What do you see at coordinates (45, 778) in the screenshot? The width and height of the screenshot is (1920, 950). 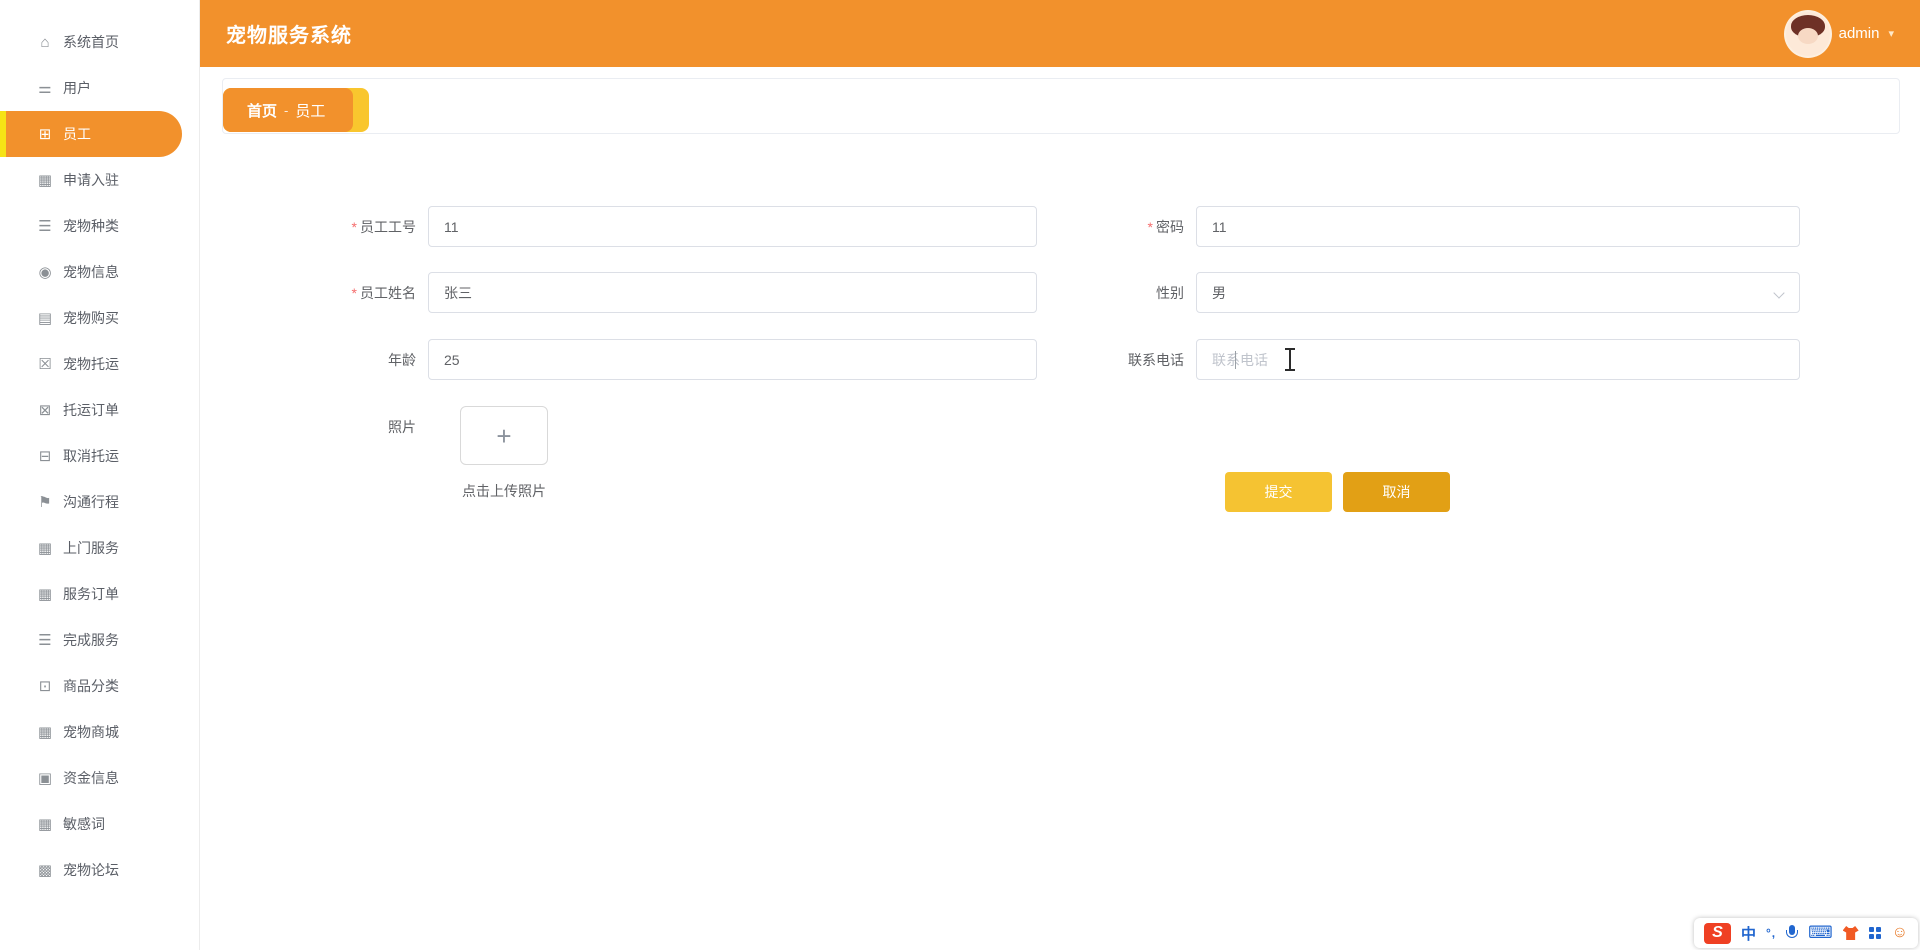 I see `clipboard-icon: ▣` at bounding box center [45, 778].